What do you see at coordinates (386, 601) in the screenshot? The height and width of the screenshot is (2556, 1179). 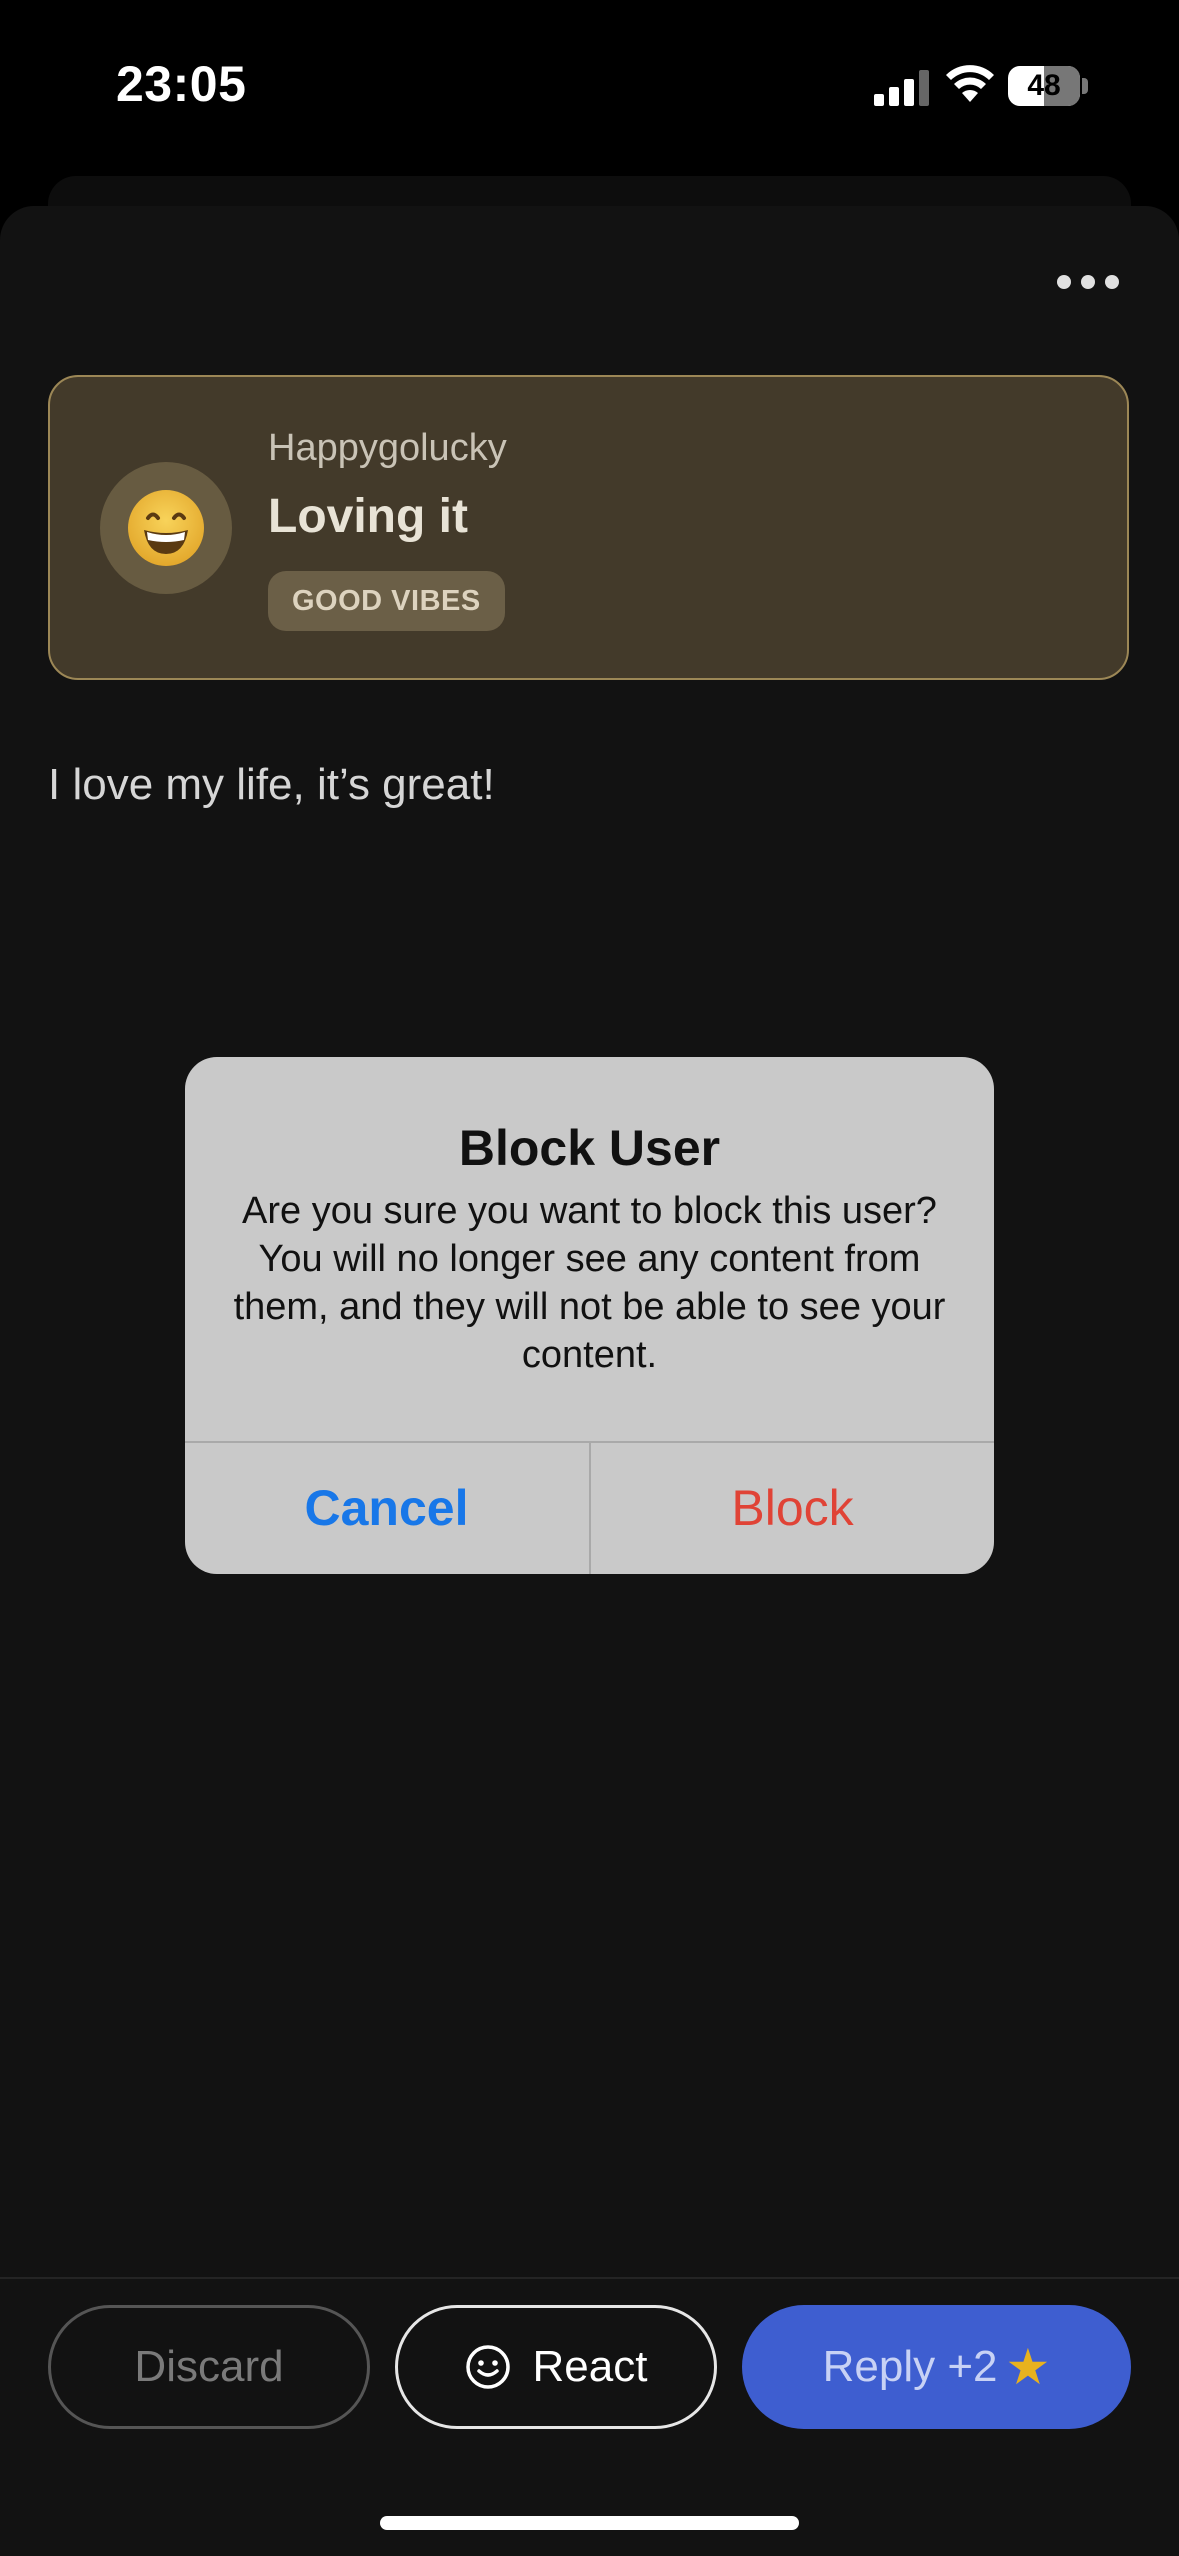 I see `mood-tag-badge: GOOD VIBES` at bounding box center [386, 601].